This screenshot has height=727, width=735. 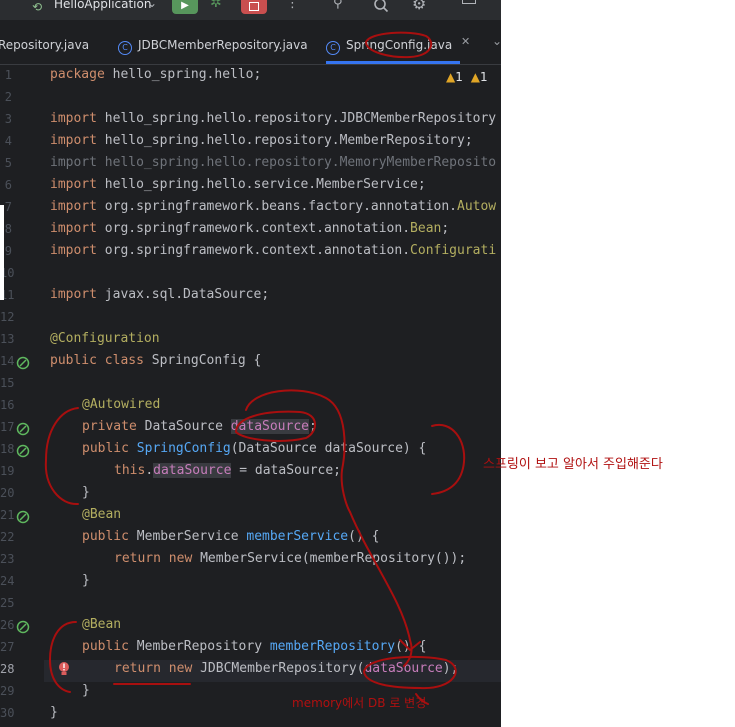 I want to click on annotation-note-injection: 스프링이 보고 알아서 주입해준다, so click(x=573, y=464).